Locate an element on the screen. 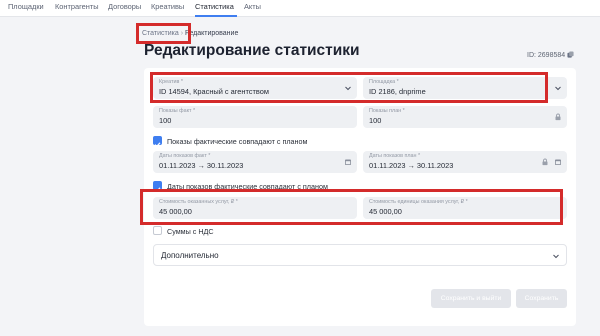 The height and width of the screenshot is (336, 600). copy-icon is located at coordinates (570, 54).